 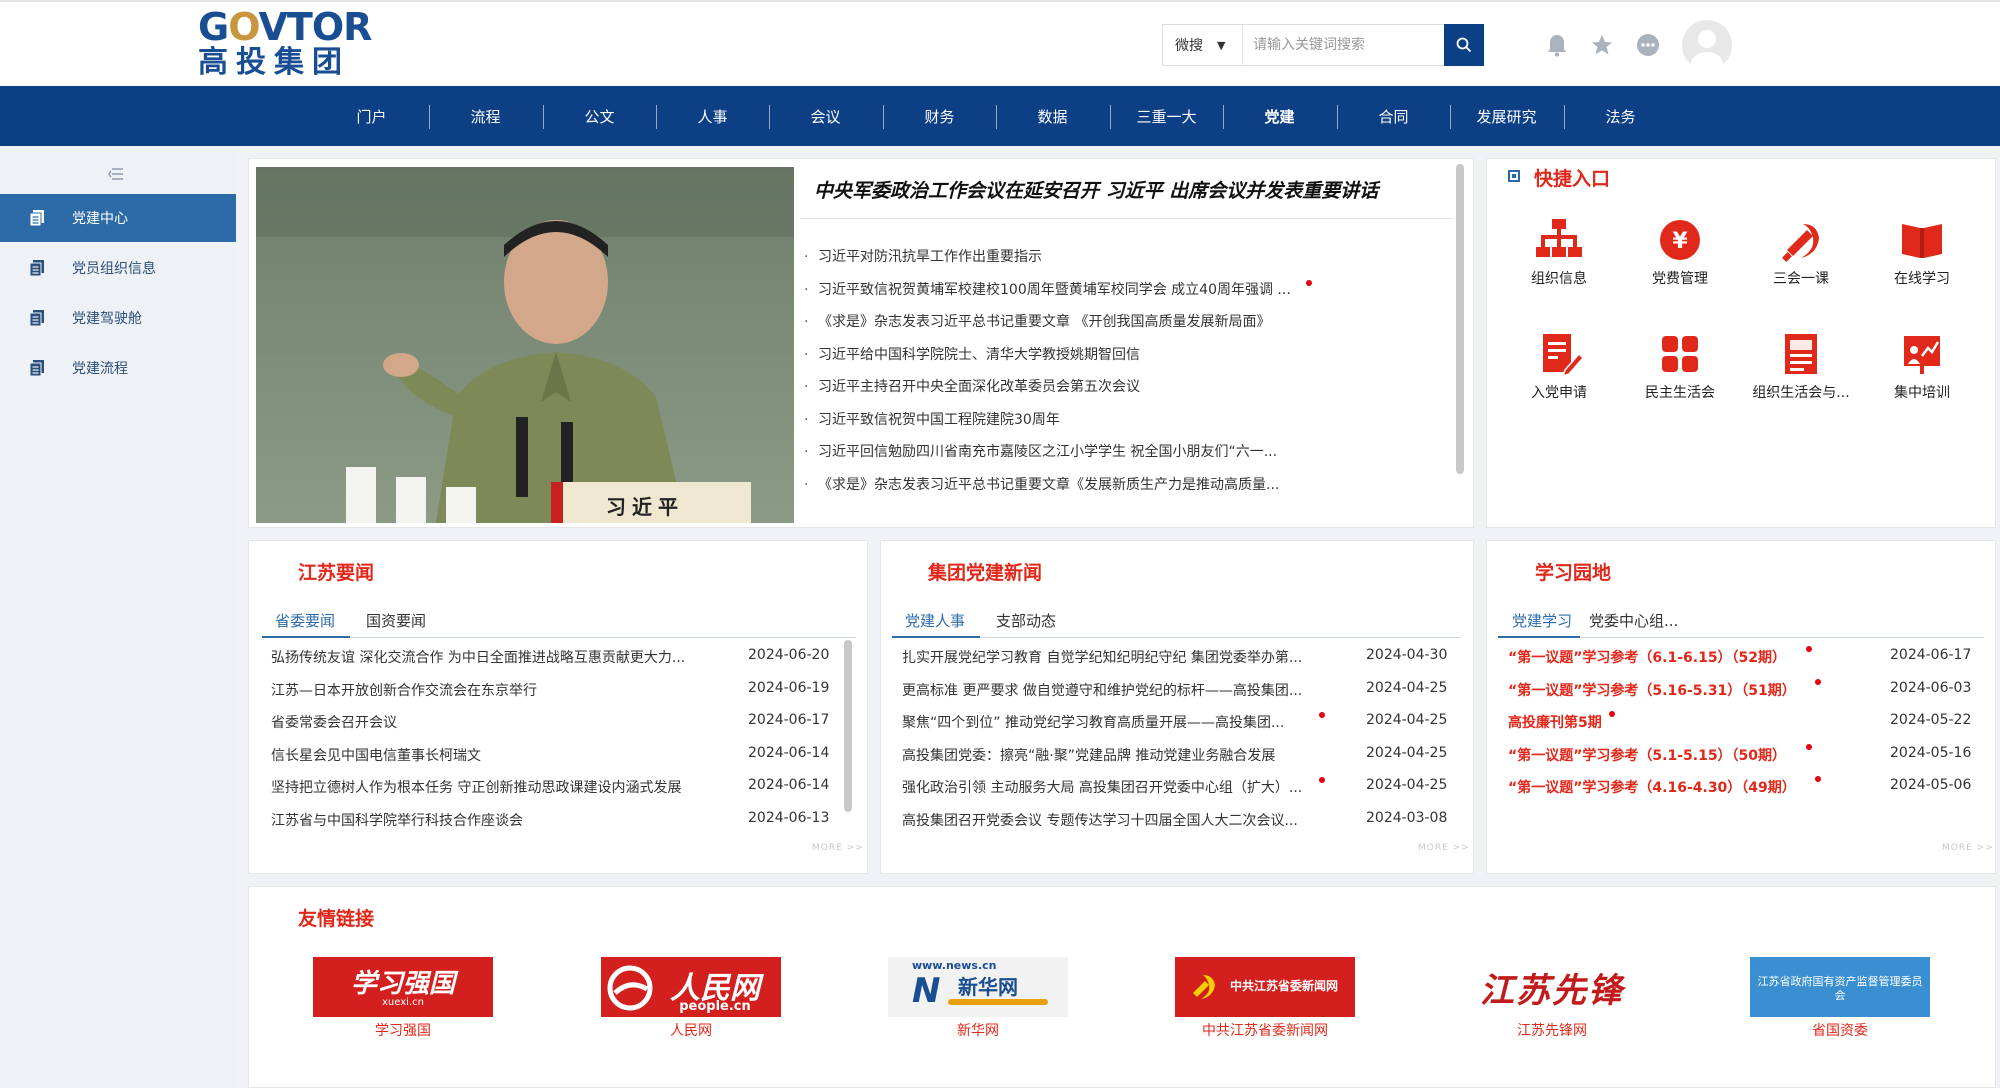 I want to click on headline-scrollbar, so click(x=1460, y=319).